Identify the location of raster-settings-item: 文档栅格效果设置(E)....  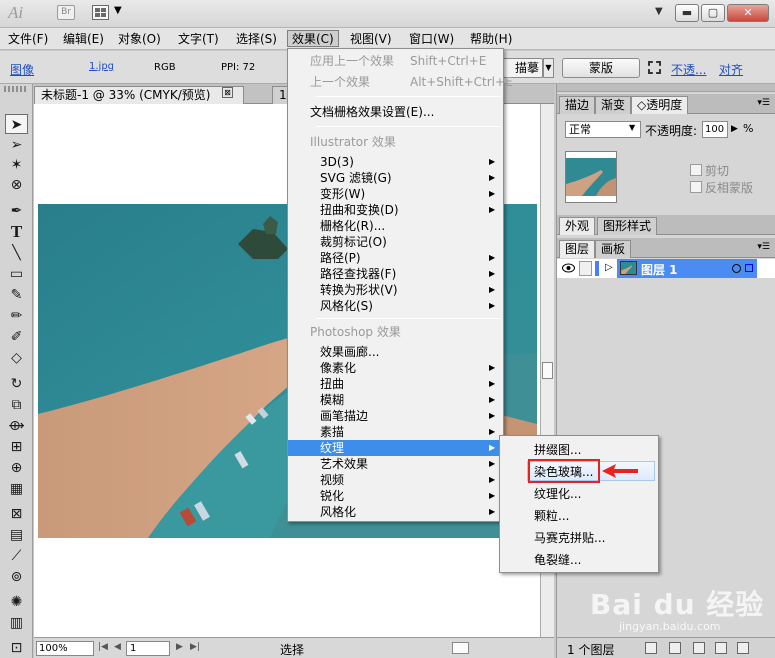
(395, 112).